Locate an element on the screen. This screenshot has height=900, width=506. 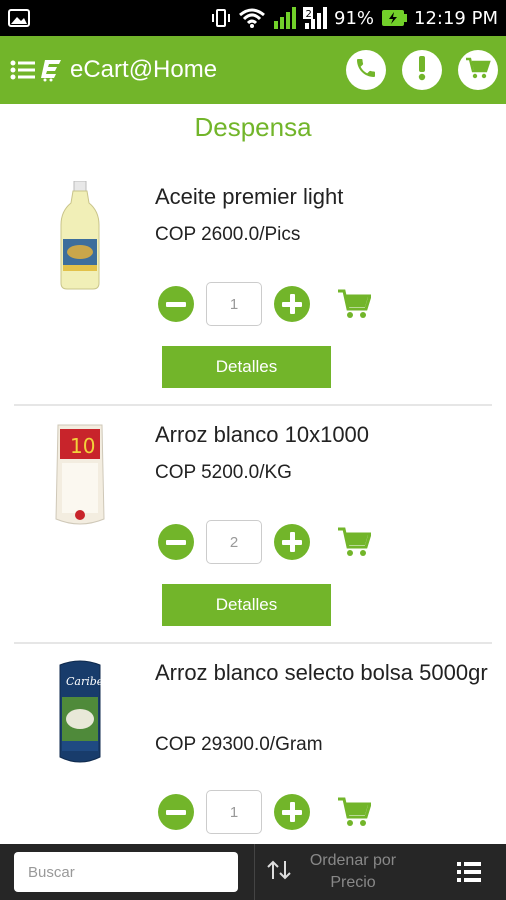
signal-2-icon: 2 is located at coordinates (315, 18).